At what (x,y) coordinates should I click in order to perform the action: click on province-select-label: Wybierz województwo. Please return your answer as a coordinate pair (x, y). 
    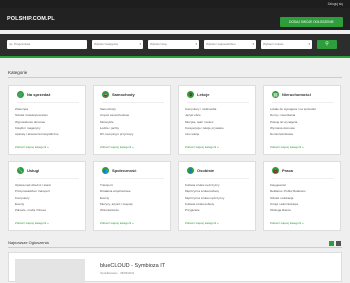
    Looking at the image, I should click on (221, 44).